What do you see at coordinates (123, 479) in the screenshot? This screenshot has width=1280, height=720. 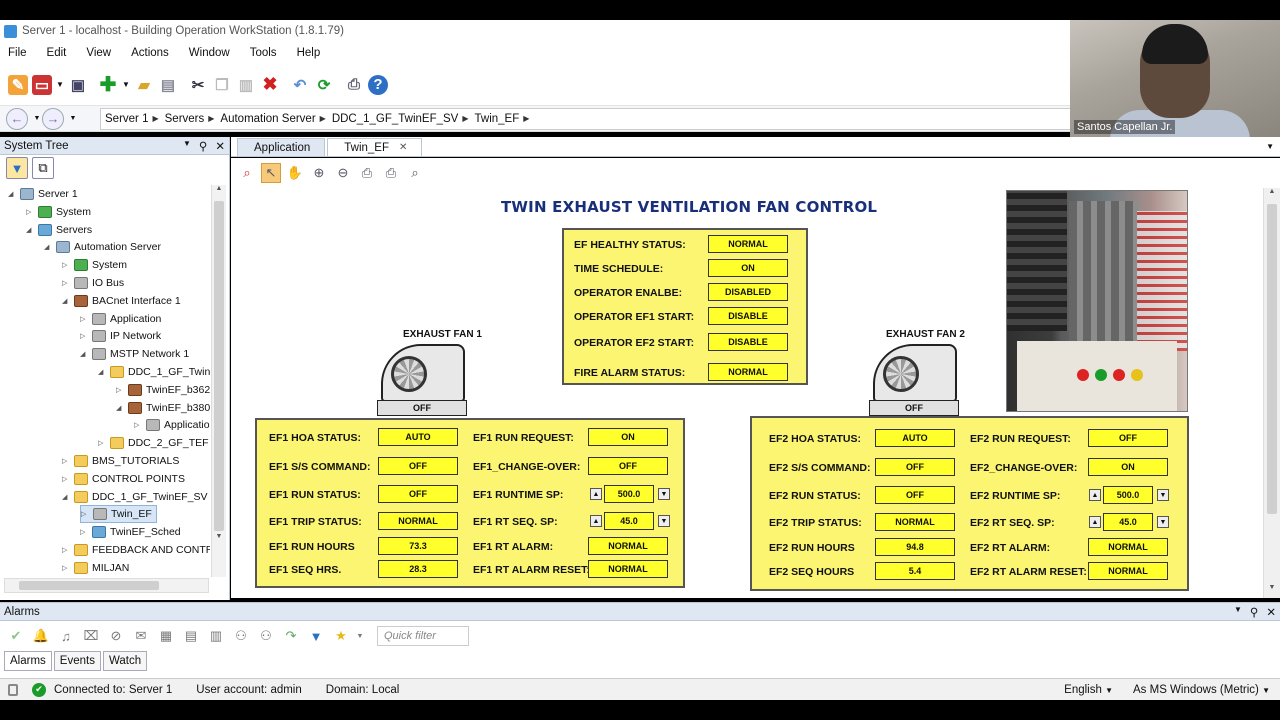 I see `tree-item: ▷ CONTROL POINTS` at bounding box center [123, 479].